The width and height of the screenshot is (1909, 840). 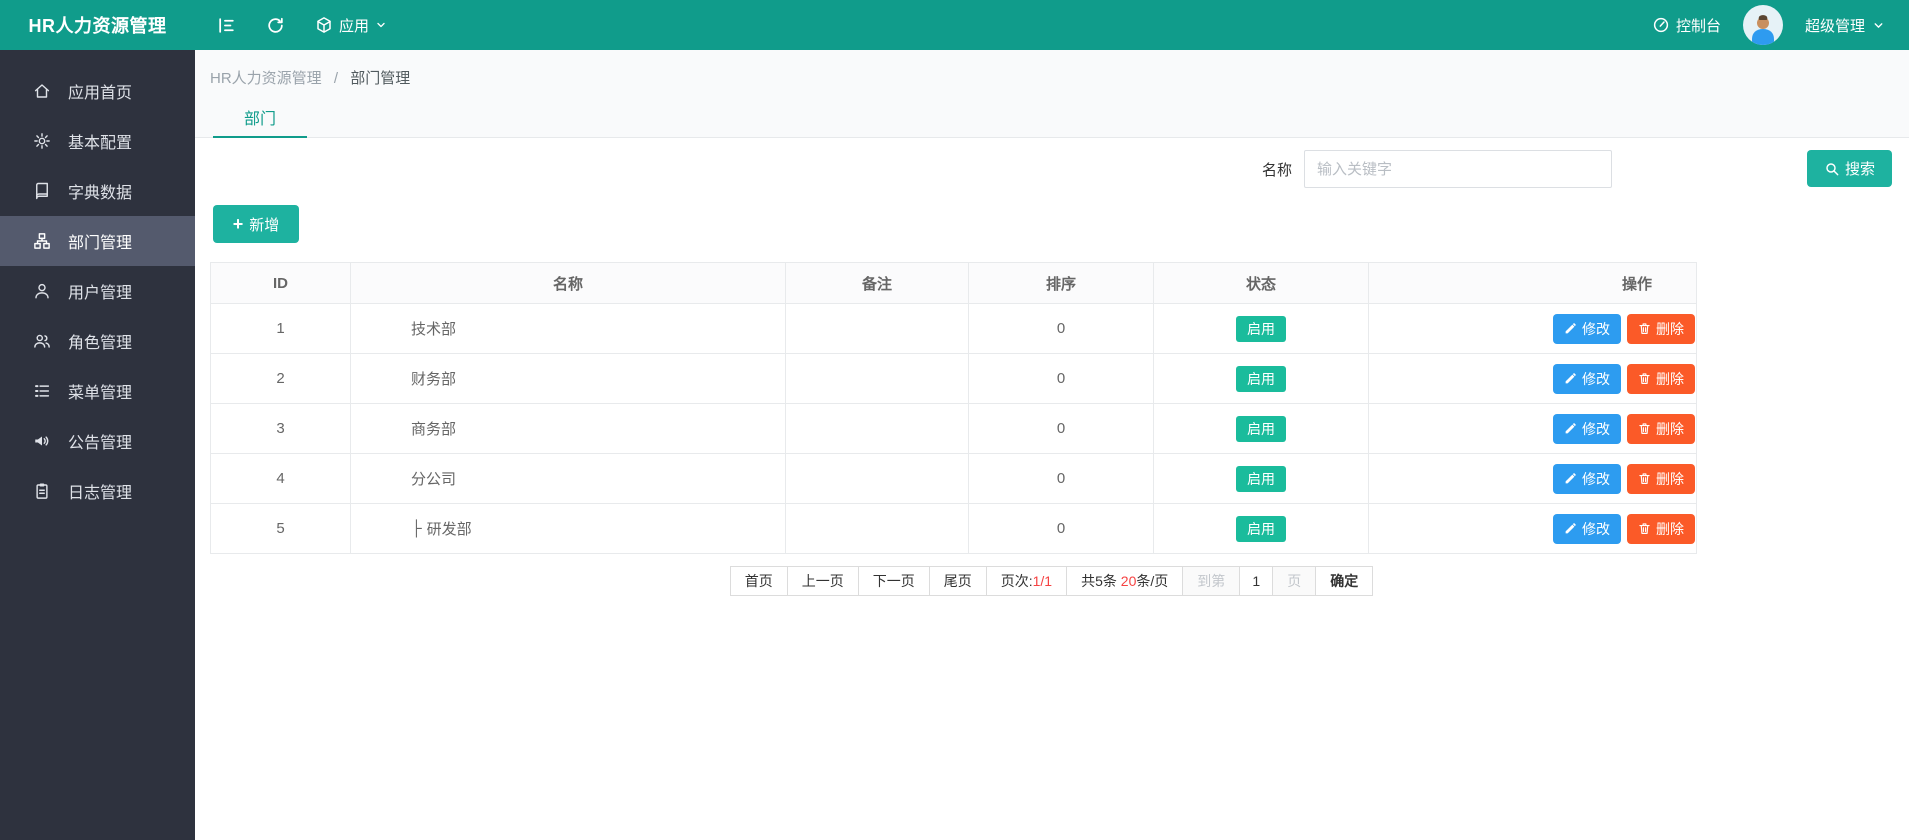 What do you see at coordinates (758, 581) in the screenshot?
I see `pager-first: 首页` at bounding box center [758, 581].